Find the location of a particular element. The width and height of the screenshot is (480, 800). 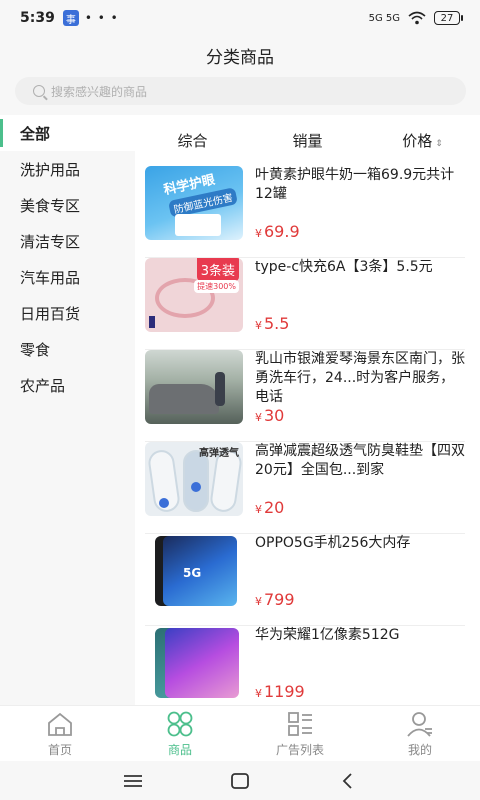

back-button is located at coordinates (347, 781).